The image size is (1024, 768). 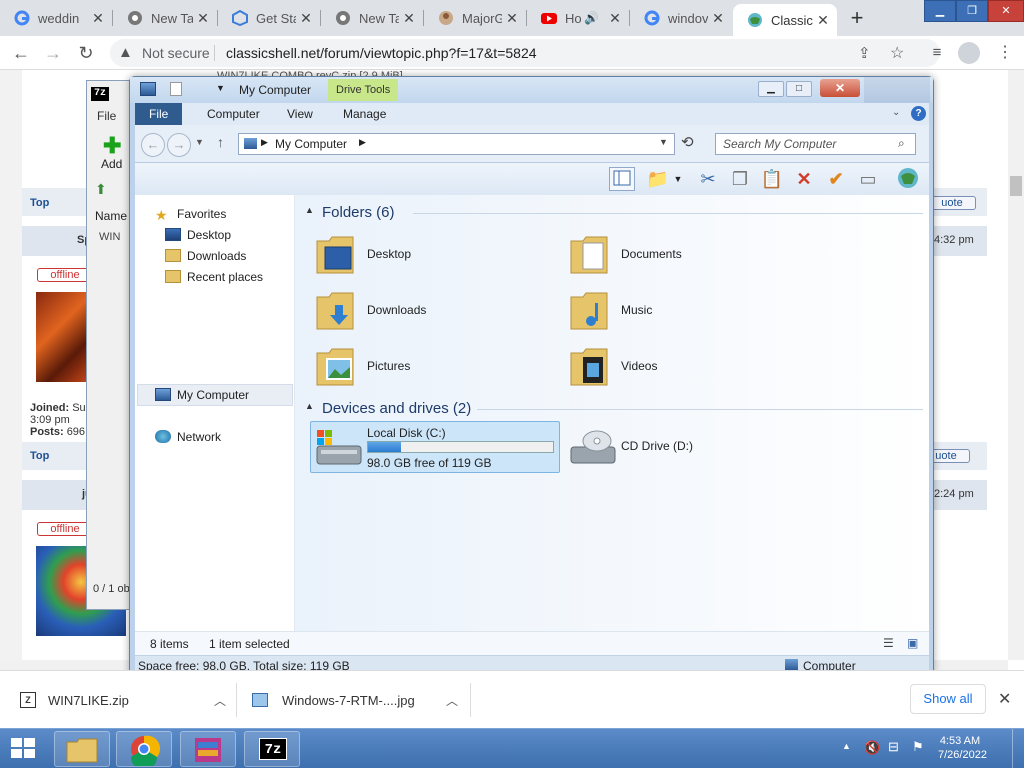 What do you see at coordinates (872, 748) in the screenshot?
I see `volume-muted-icon: 🔇` at bounding box center [872, 748].